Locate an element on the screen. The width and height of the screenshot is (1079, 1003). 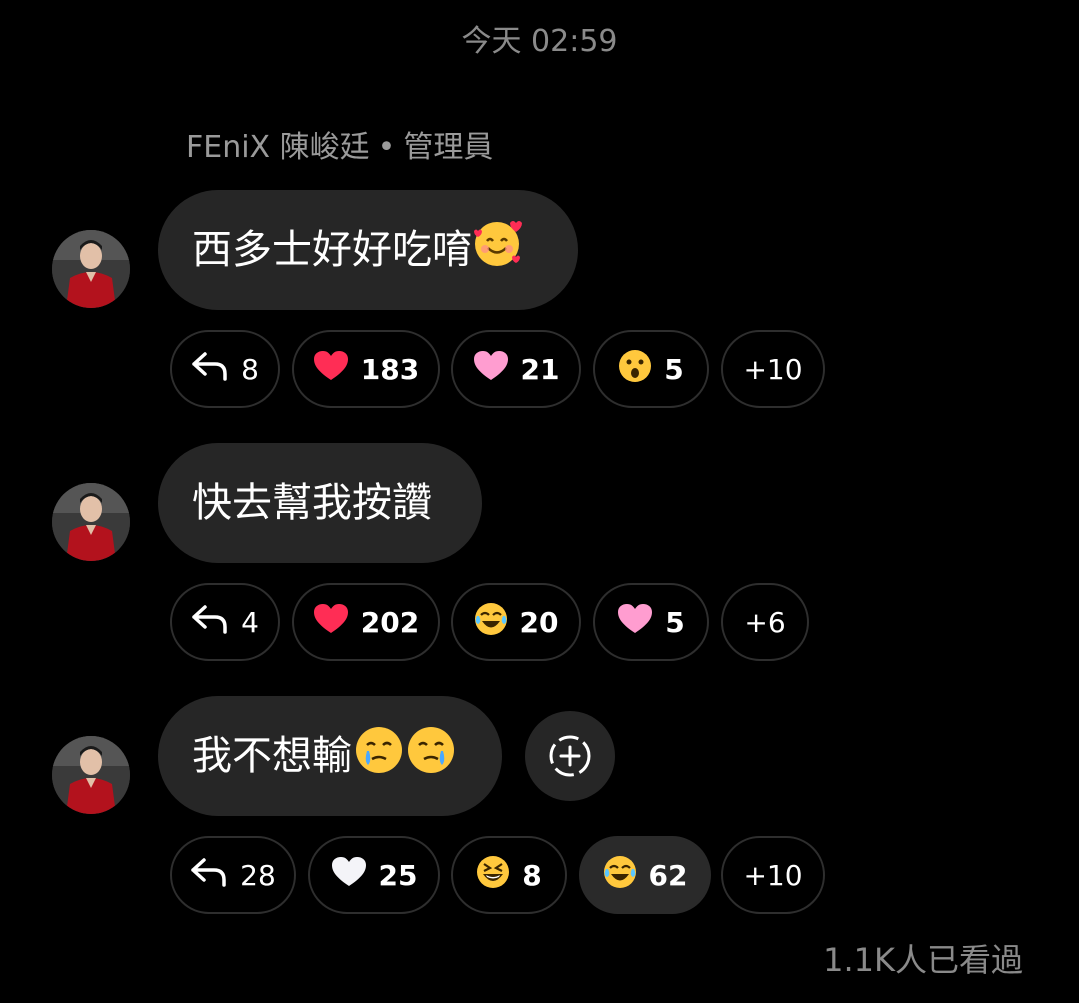
reply-button: 4 is located at coordinates (225, 622).